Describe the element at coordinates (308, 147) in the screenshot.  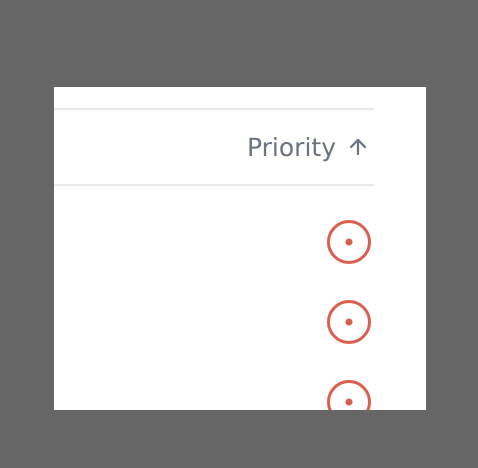
I see `priority-column-header: Priority` at that location.